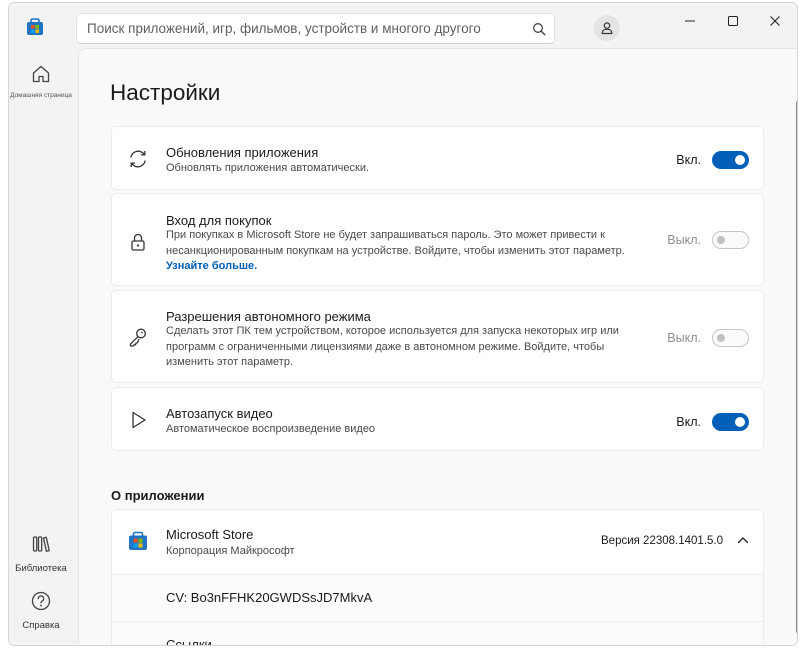 Image resolution: width=800 pixels, height=650 pixels. Describe the element at coordinates (539, 29) in the screenshot. I see `search-icon` at that location.